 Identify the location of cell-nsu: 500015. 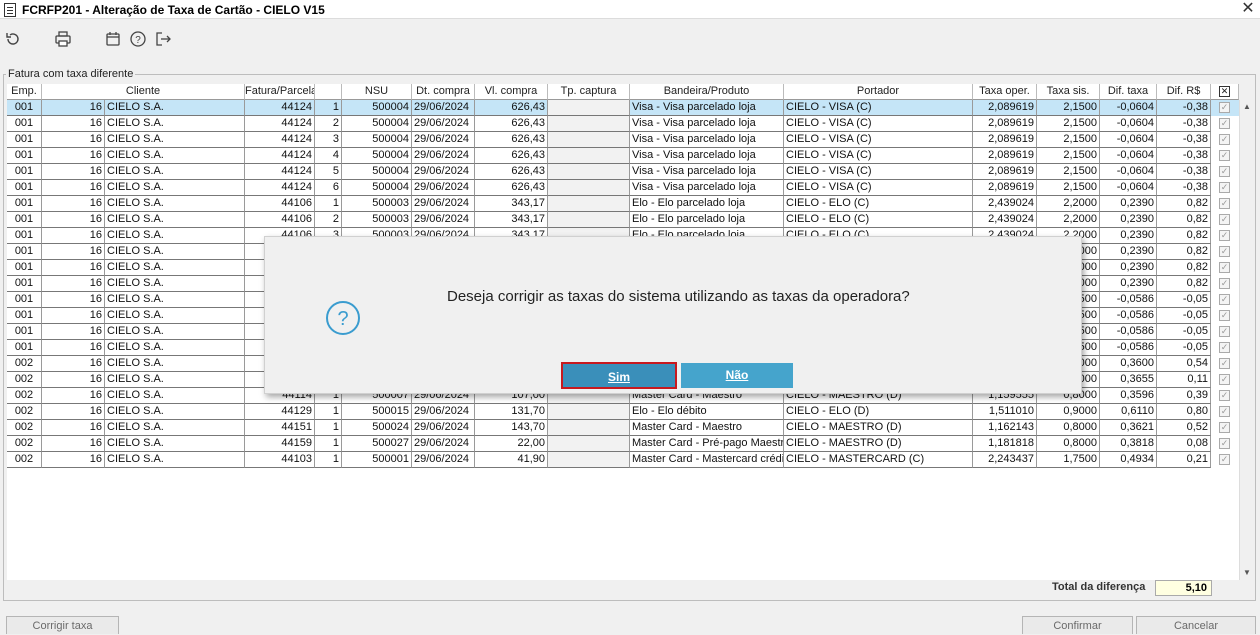
(377, 412).